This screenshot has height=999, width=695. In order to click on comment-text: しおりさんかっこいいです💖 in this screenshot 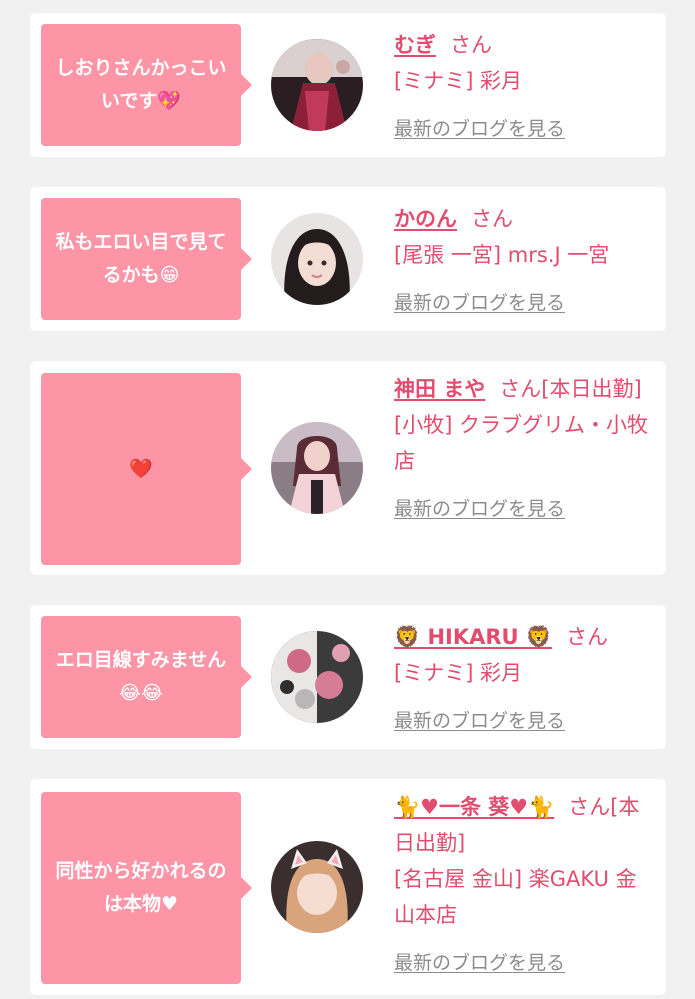, I will do `click(141, 84)`.